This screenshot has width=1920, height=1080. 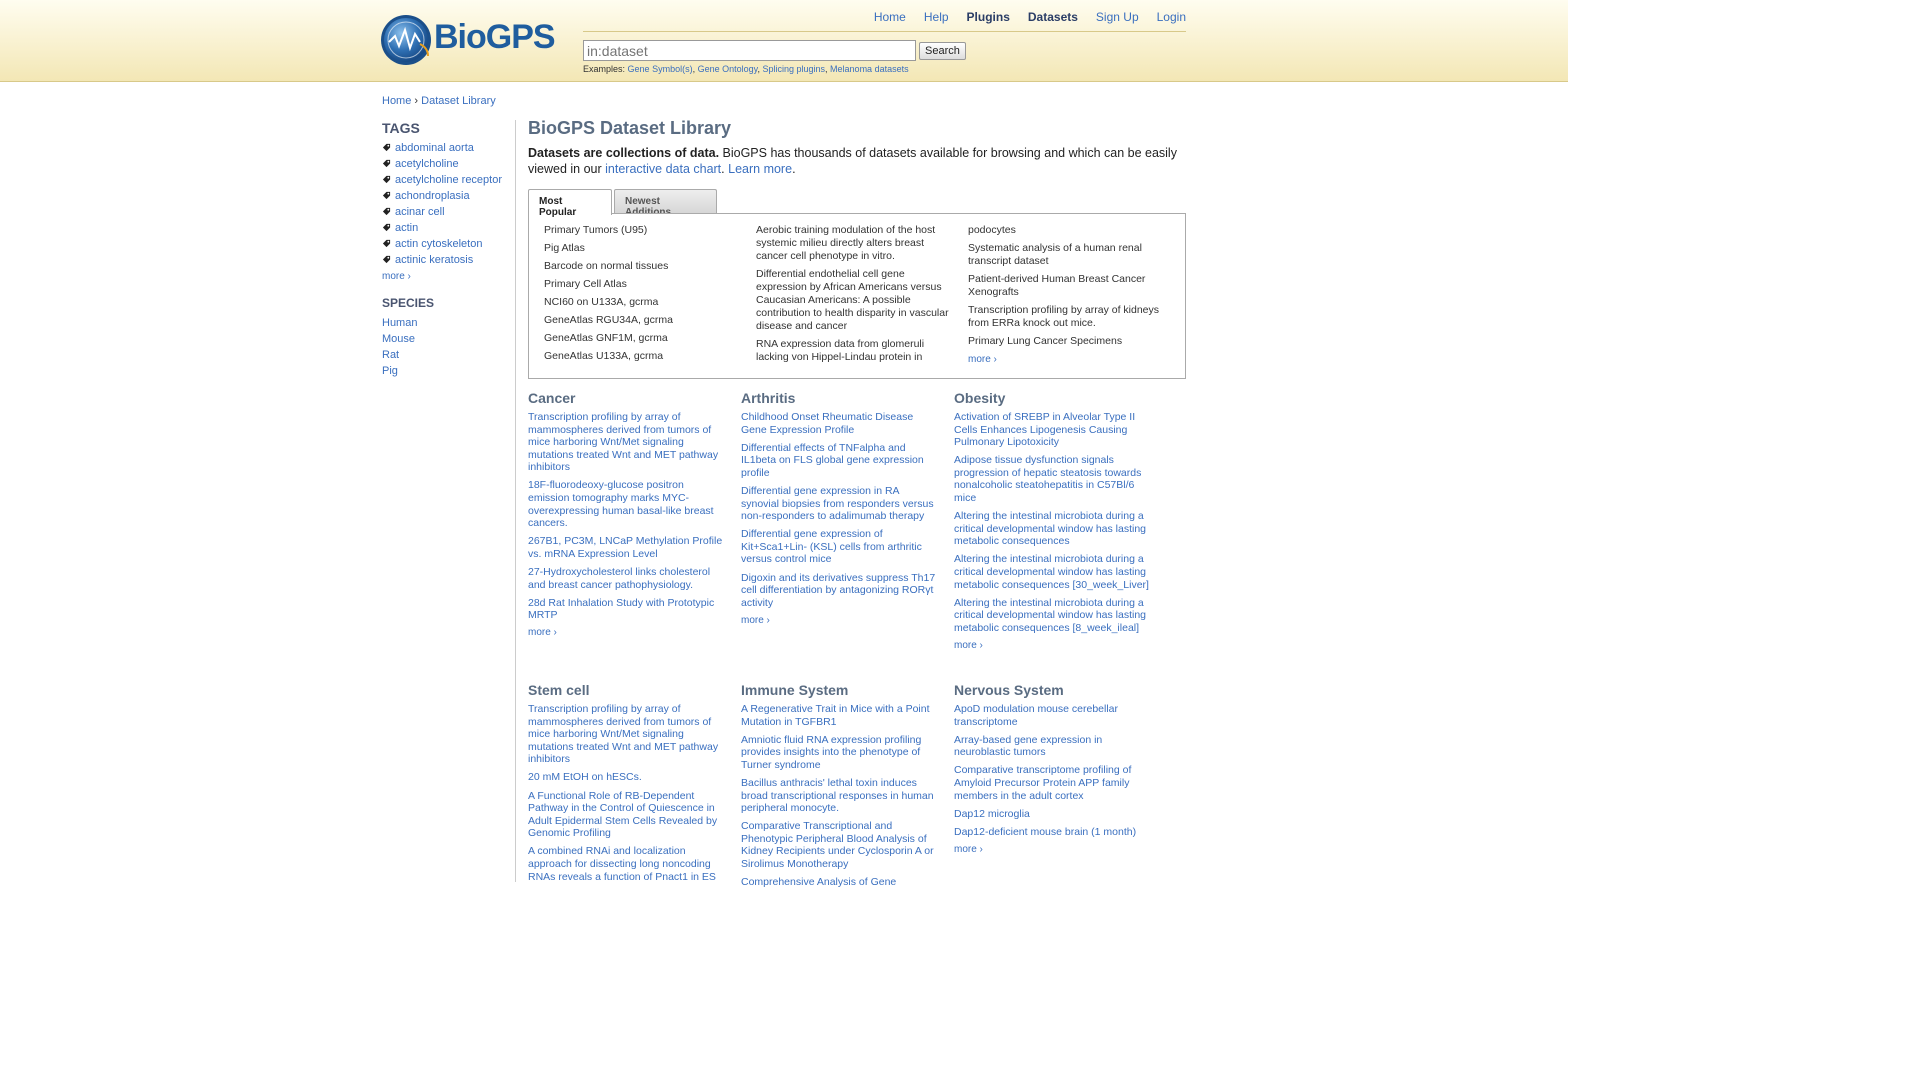 I want to click on popular-dataset-item: Barcode on normal tissues, so click(x=644, y=266).